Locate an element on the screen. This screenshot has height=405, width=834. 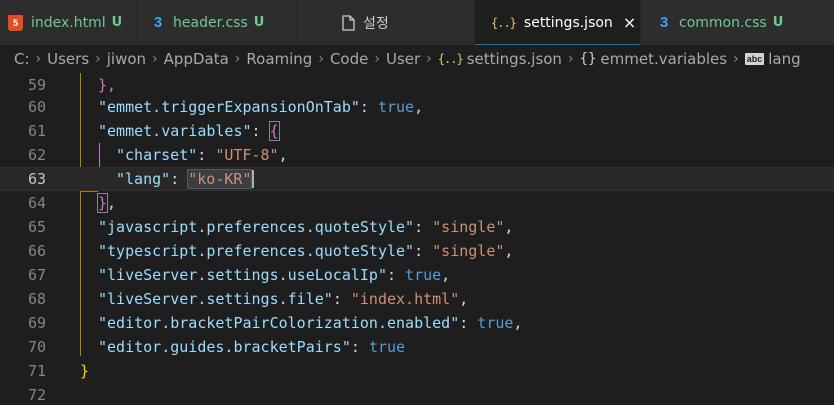
code-line: 72 is located at coordinates (417, 394).